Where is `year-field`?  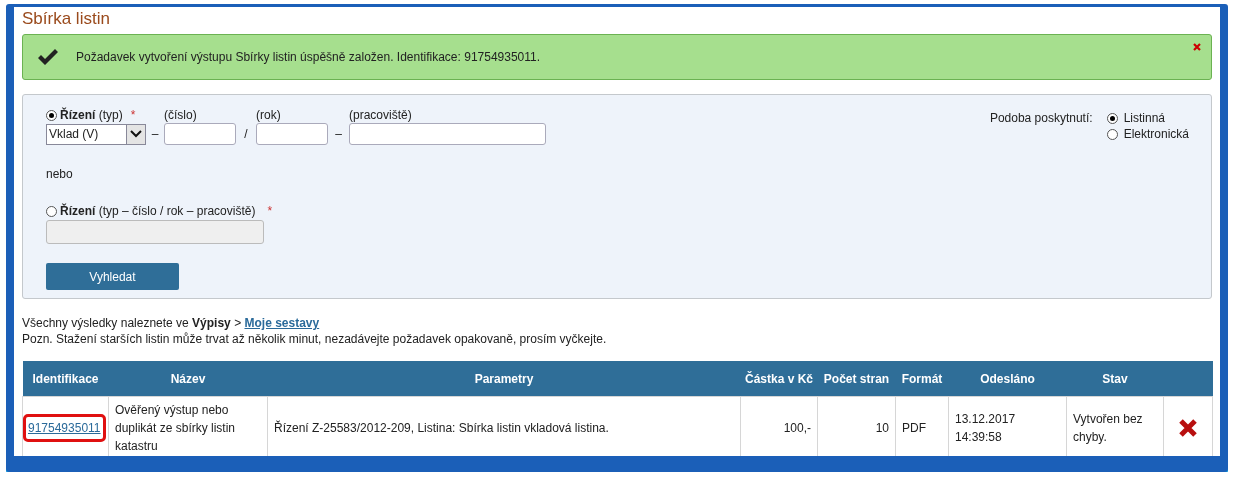
year-field is located at coordinates (292, 134).